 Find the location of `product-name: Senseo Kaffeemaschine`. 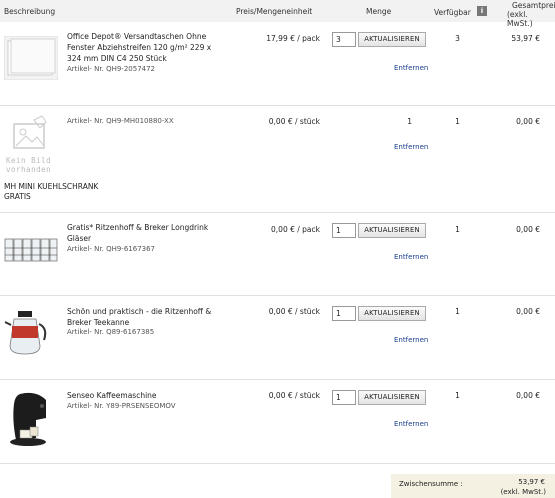

product-name: Senseo Kaffeemaschine is located at coordinates (147, 395).